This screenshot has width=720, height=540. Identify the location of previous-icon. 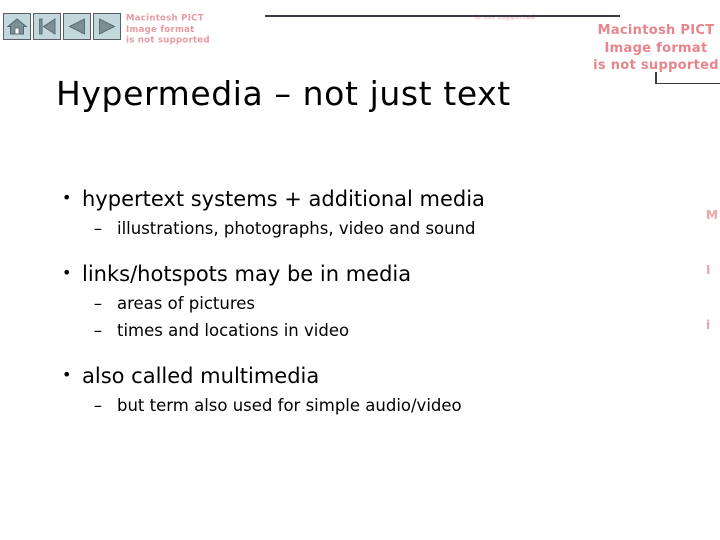
(77, 26).